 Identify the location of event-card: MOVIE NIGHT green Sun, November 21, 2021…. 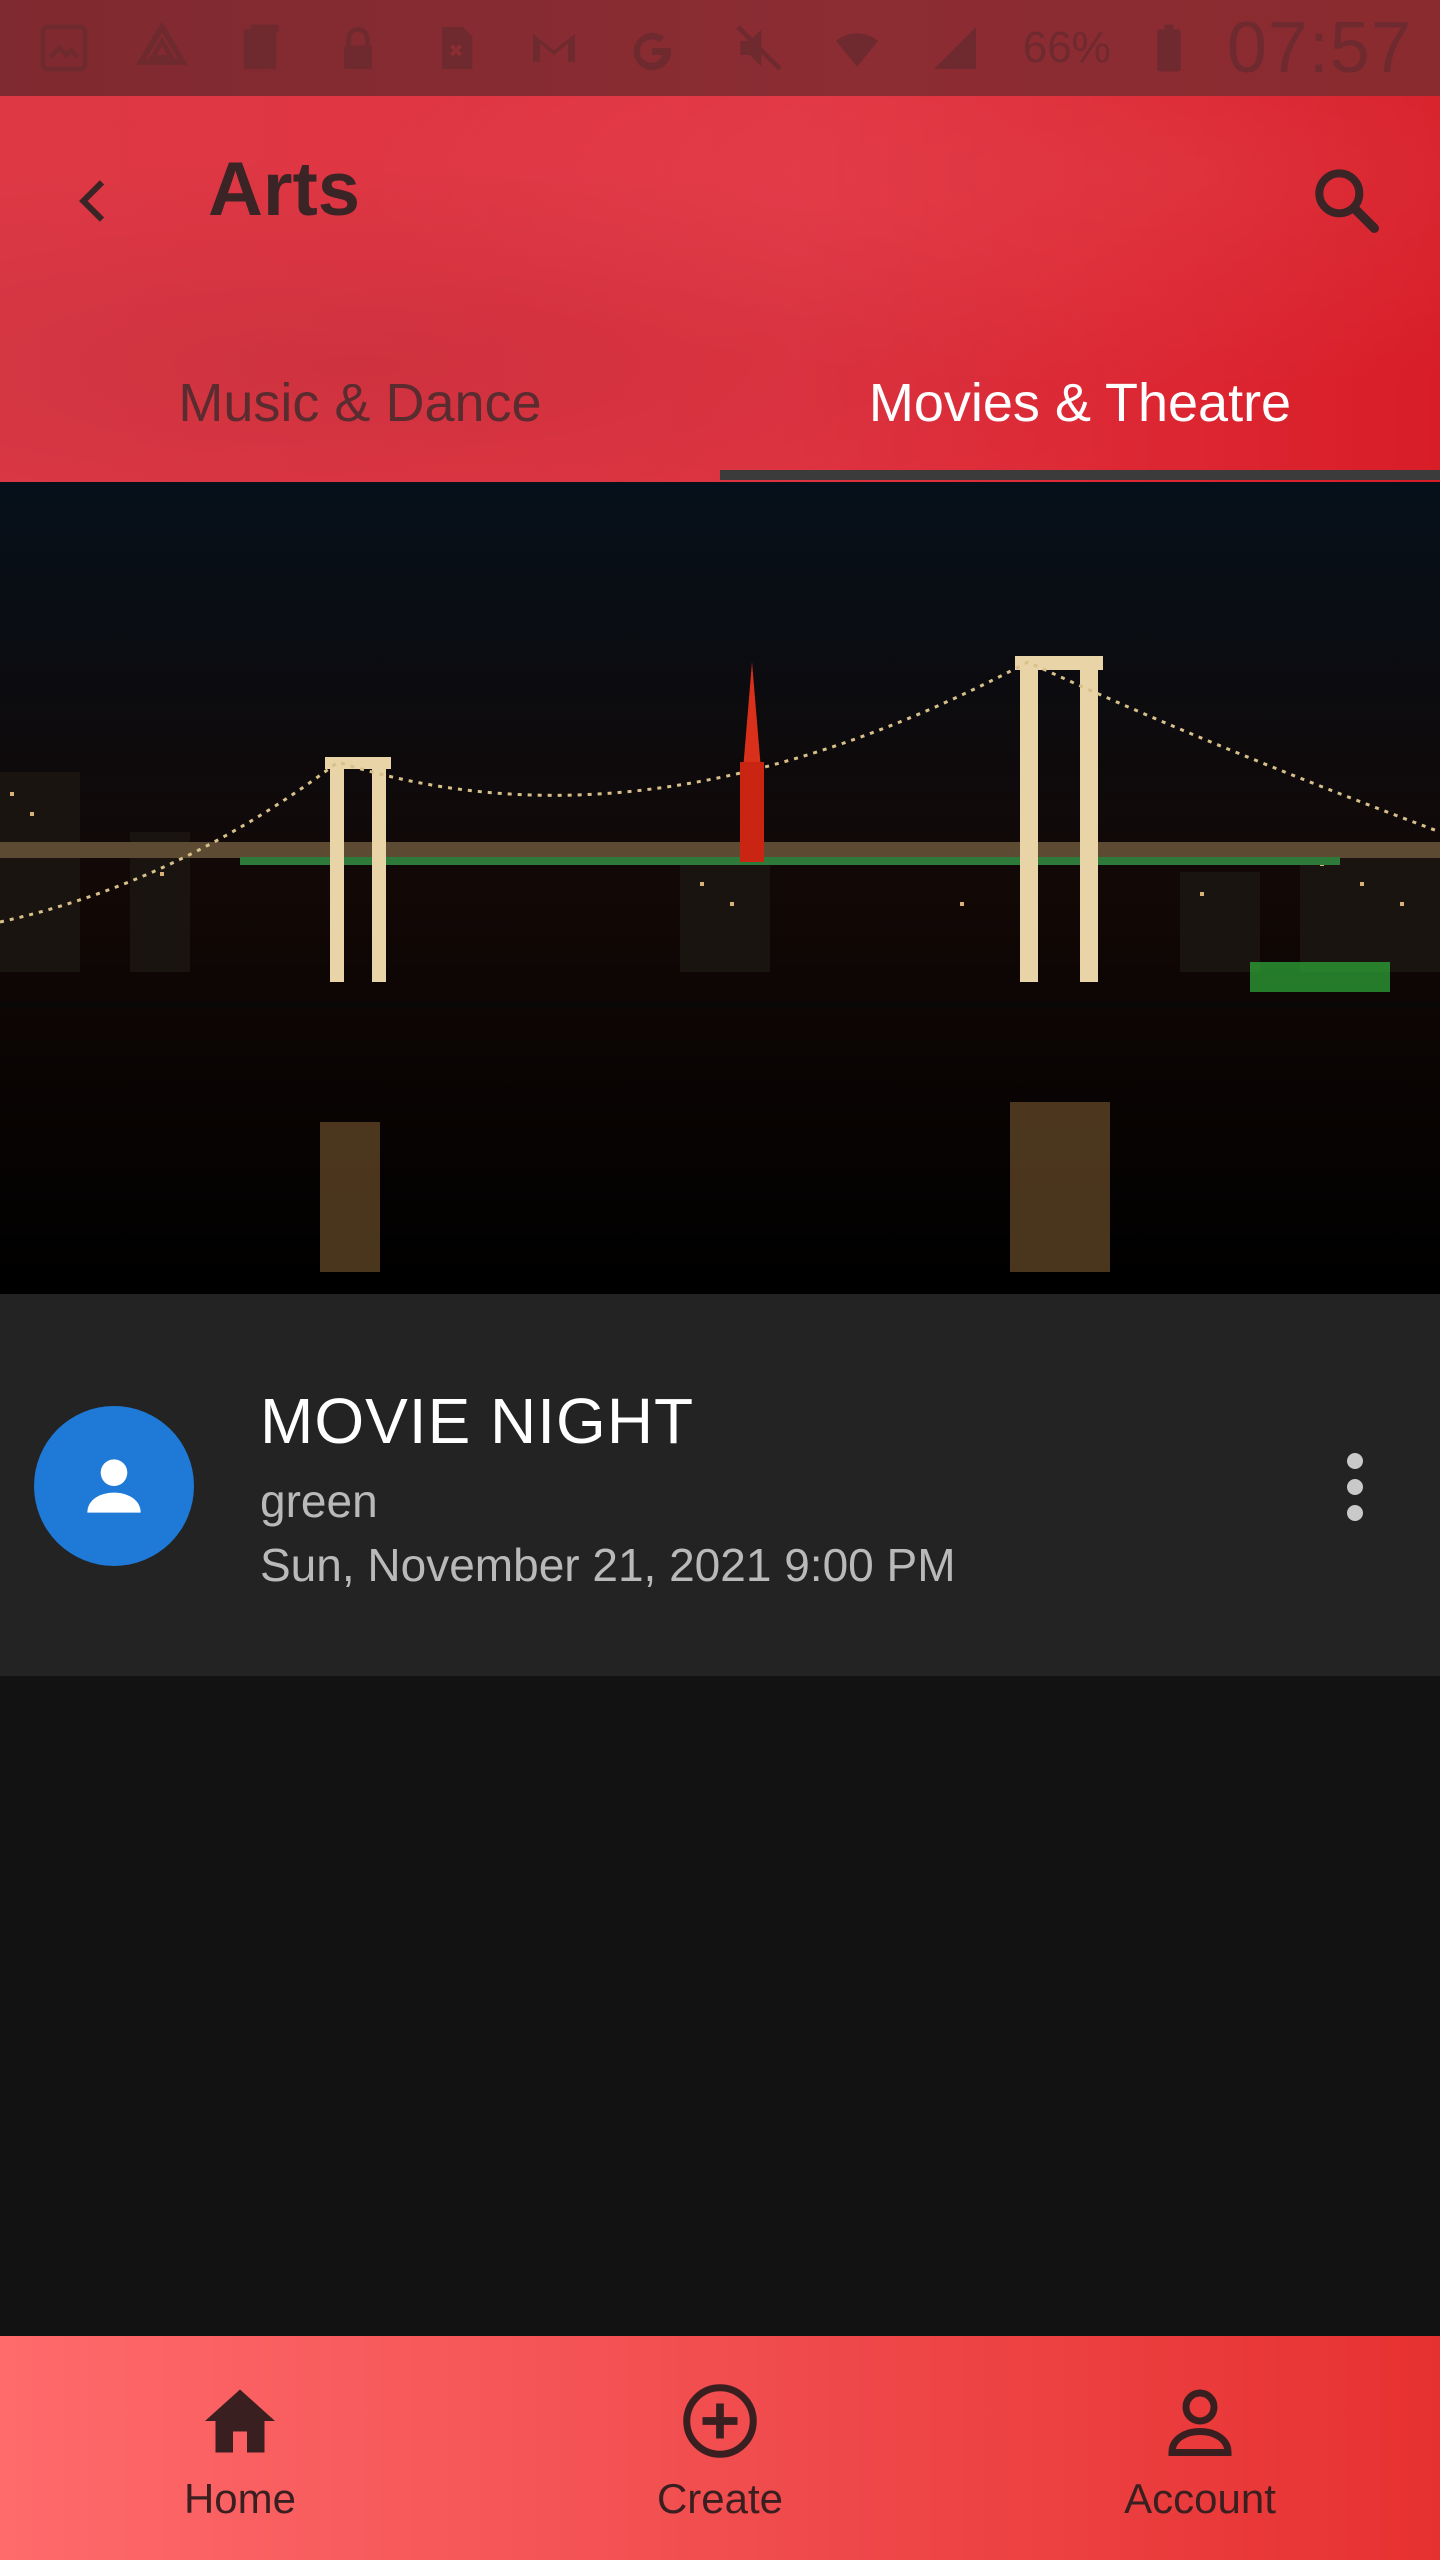
(720, 1485).